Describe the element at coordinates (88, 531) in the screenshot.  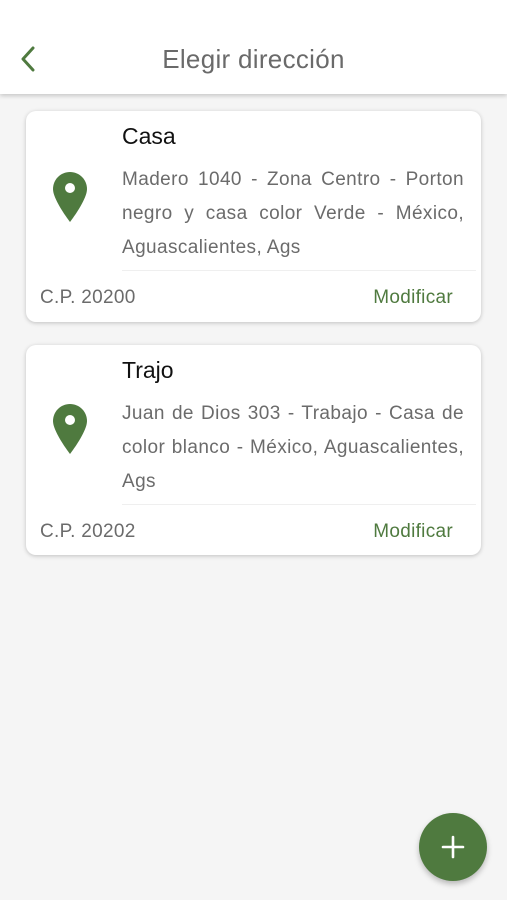
I see `postal-code: C.P. 20202` at that location.